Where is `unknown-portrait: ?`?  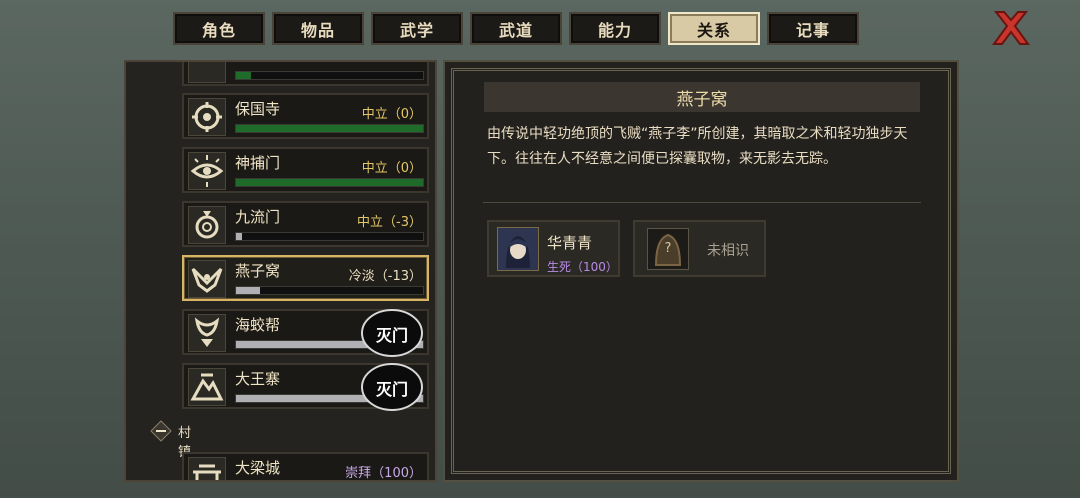 unknown-portrait: ? is located at coordinates (668, 249).